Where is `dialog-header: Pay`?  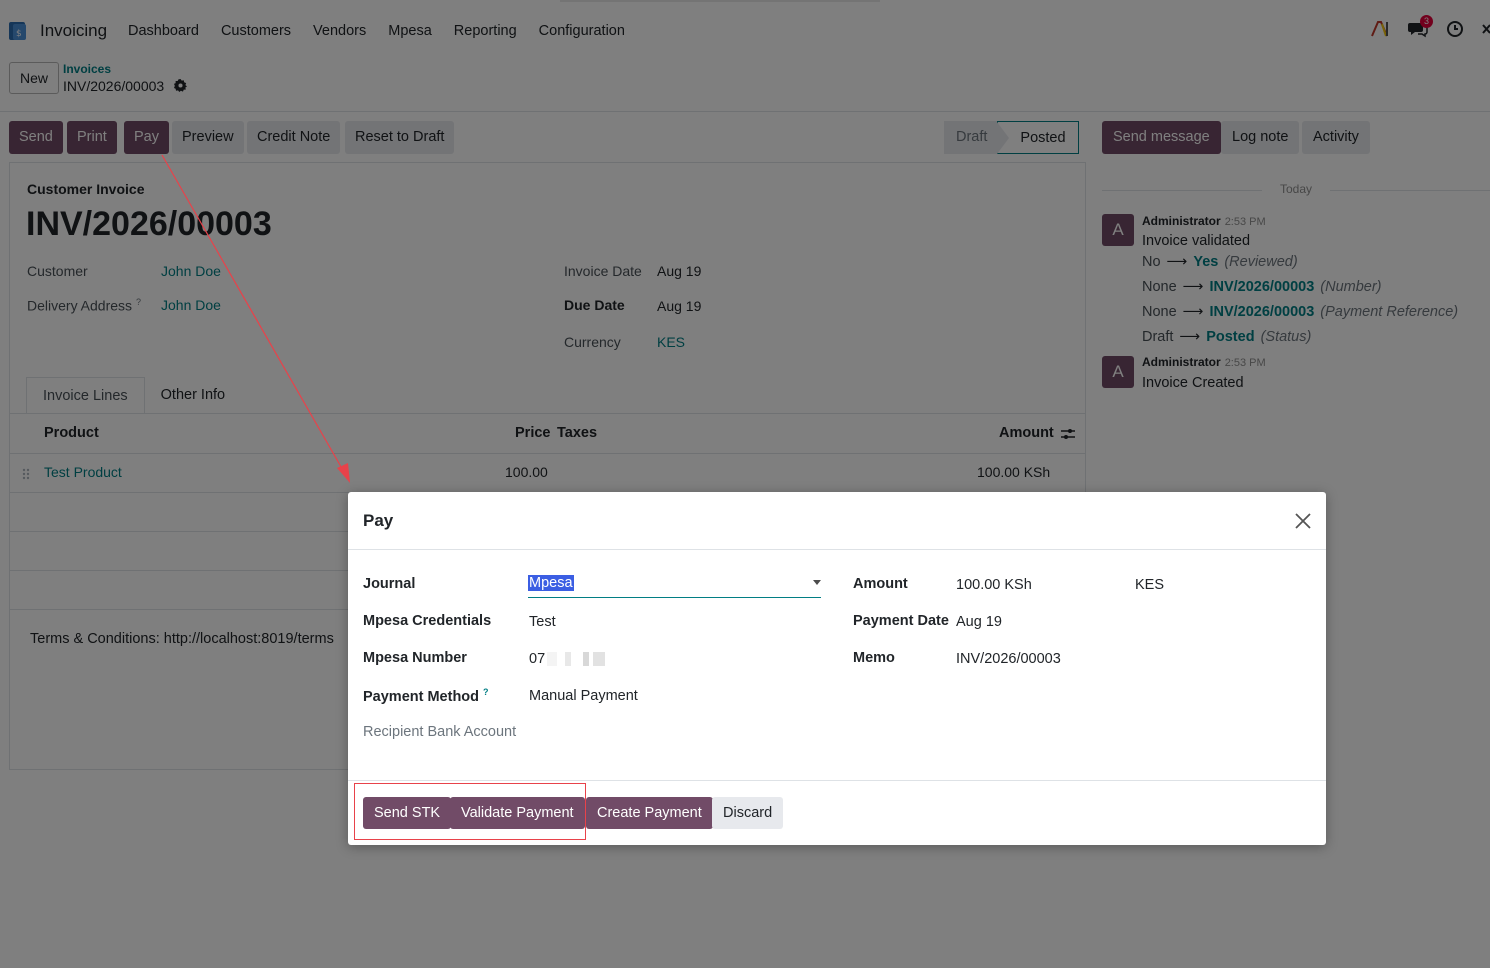
dialog-header: Pay is located at coordinates (837, 521).